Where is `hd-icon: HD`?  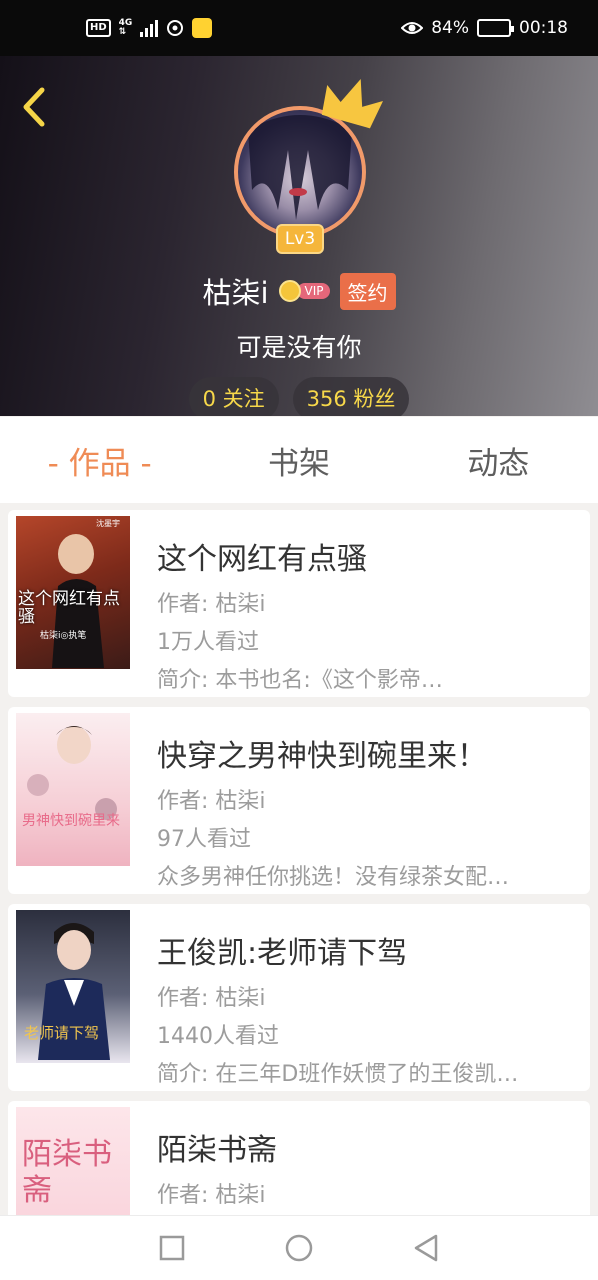 hd-icon: HD is located at coordinates (98, 28).